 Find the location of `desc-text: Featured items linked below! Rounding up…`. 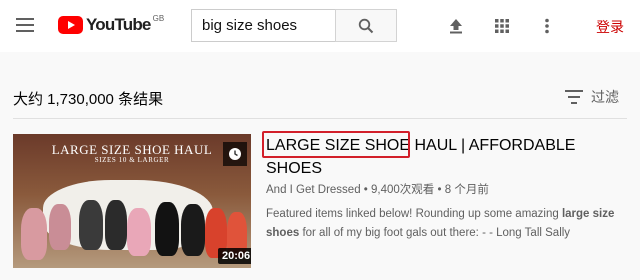

desc-text: Featured items linked below! Rounding up… is located at coordinates (414, 214).